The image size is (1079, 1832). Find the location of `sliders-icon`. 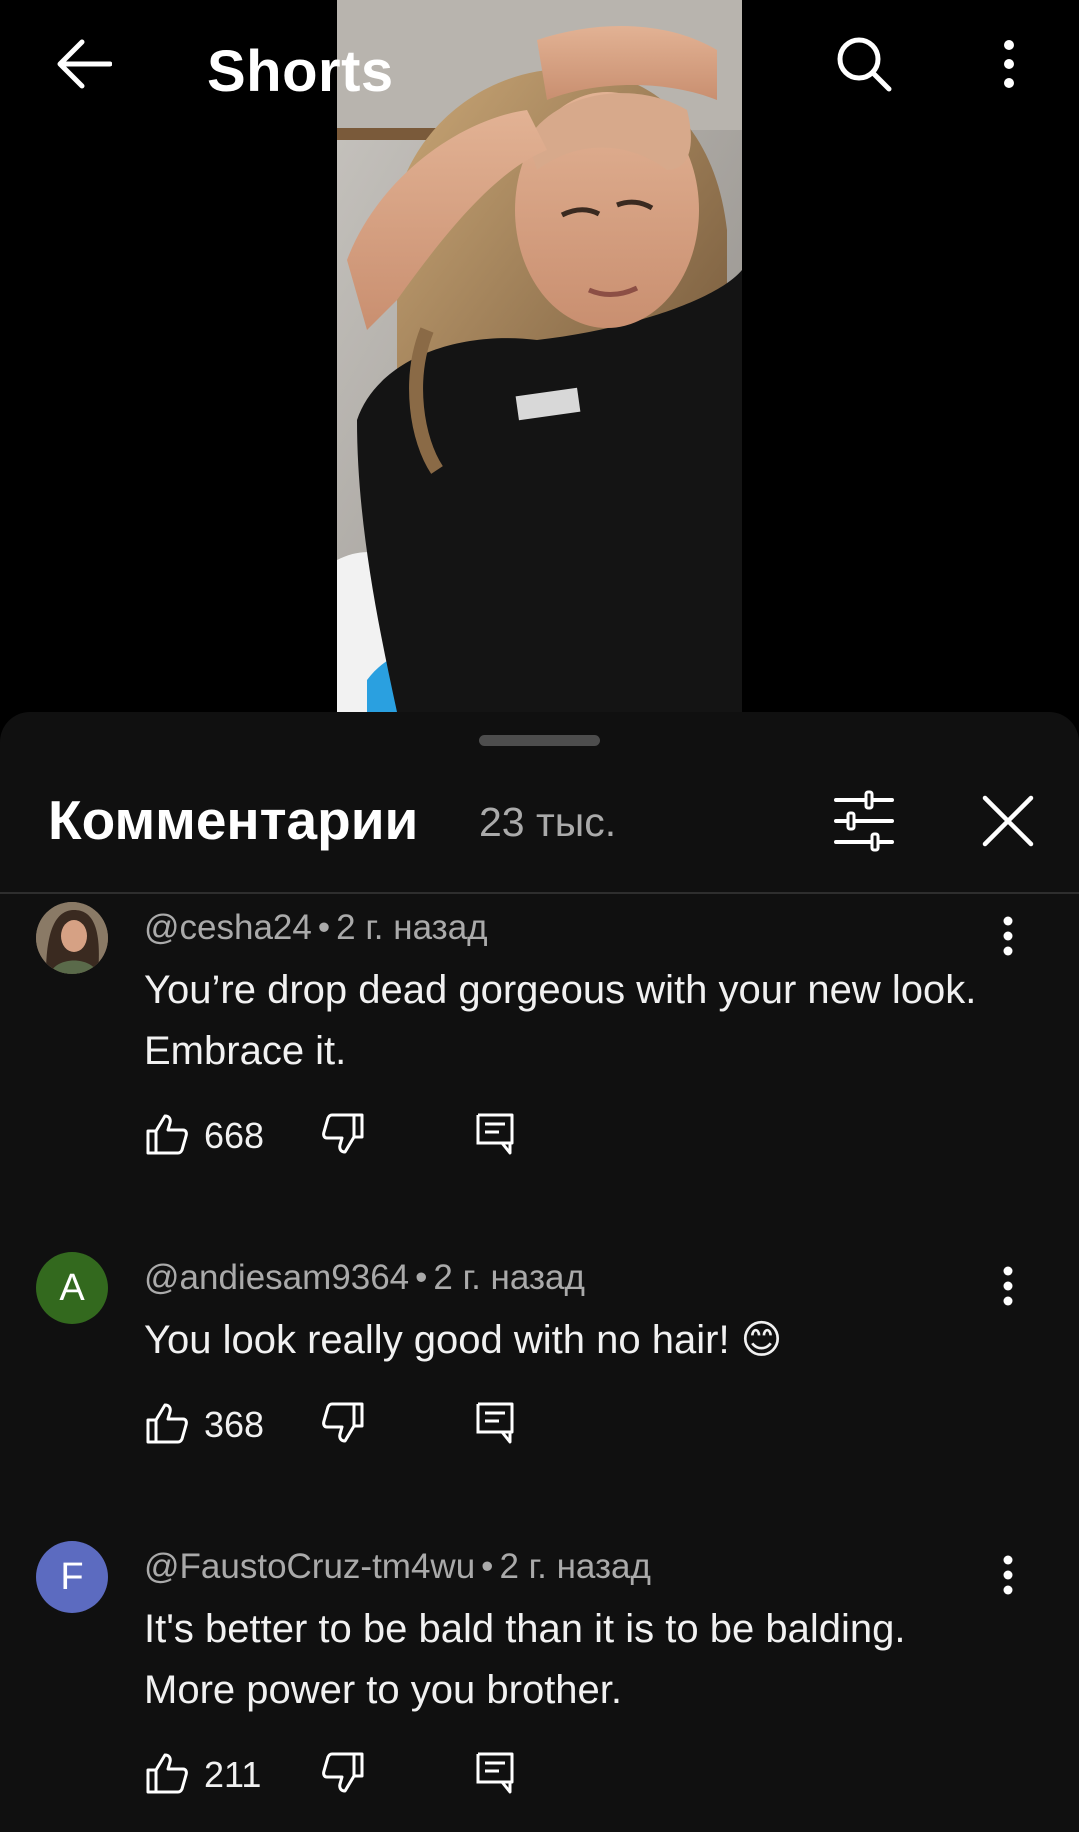

sliders-icon is located at coordinates (864, 823).